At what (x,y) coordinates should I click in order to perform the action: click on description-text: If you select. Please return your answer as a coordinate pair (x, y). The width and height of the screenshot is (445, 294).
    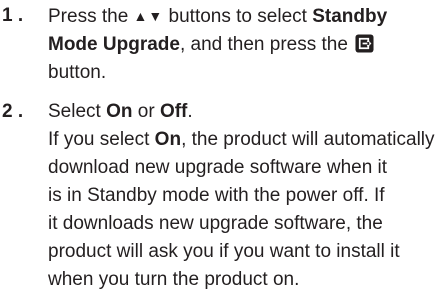
    Looking at the image, I should click on (99, 139).